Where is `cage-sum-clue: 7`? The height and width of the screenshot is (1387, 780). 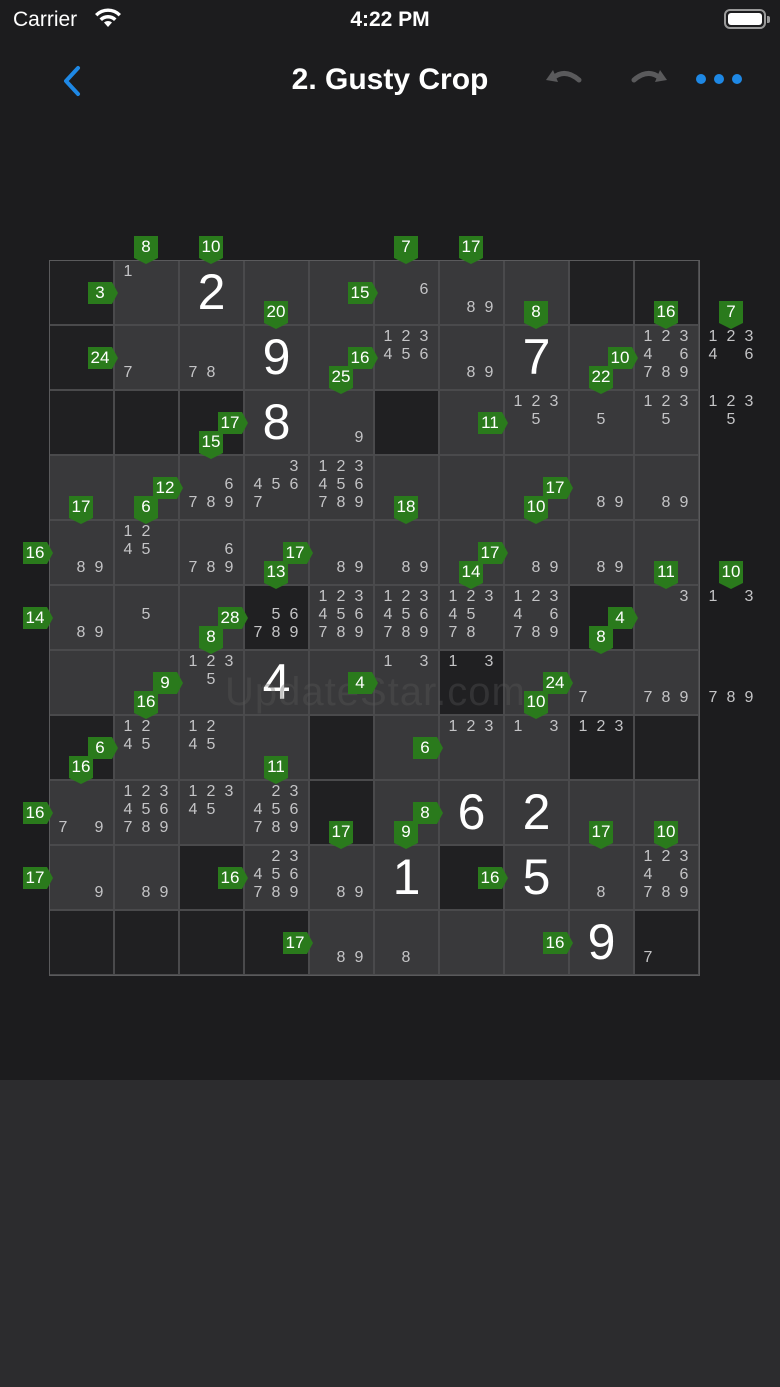 cage-sum-clue: 7 is located at coordinates (406, 250).